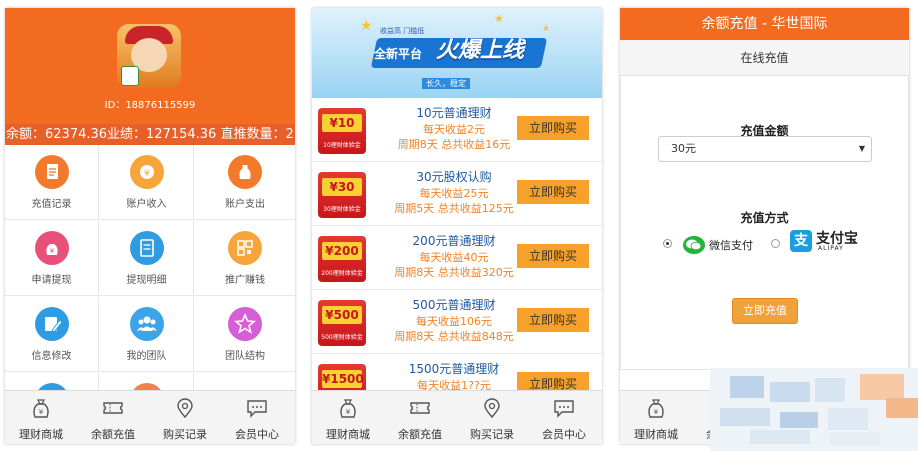 This screenshot has width=918, height=451. I want to click on bottom-tab-bar: ¥ 理财商城 余额充值 购买记录 会员中心, so click(457, 417).